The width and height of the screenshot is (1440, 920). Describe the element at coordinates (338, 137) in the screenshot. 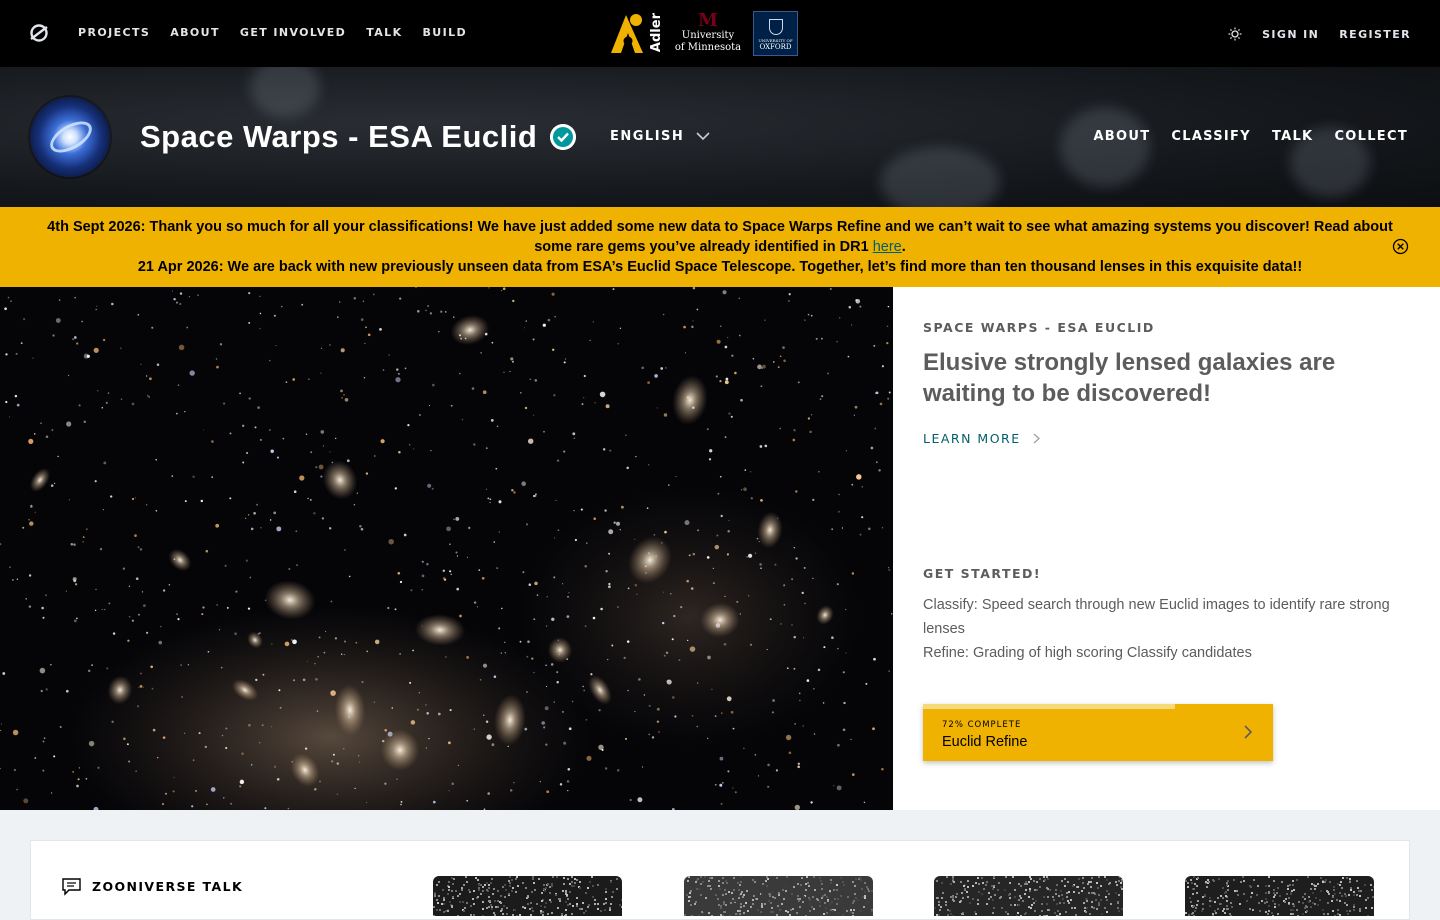

I see `project-title: Space Warps - ESA Euclid` at that location.